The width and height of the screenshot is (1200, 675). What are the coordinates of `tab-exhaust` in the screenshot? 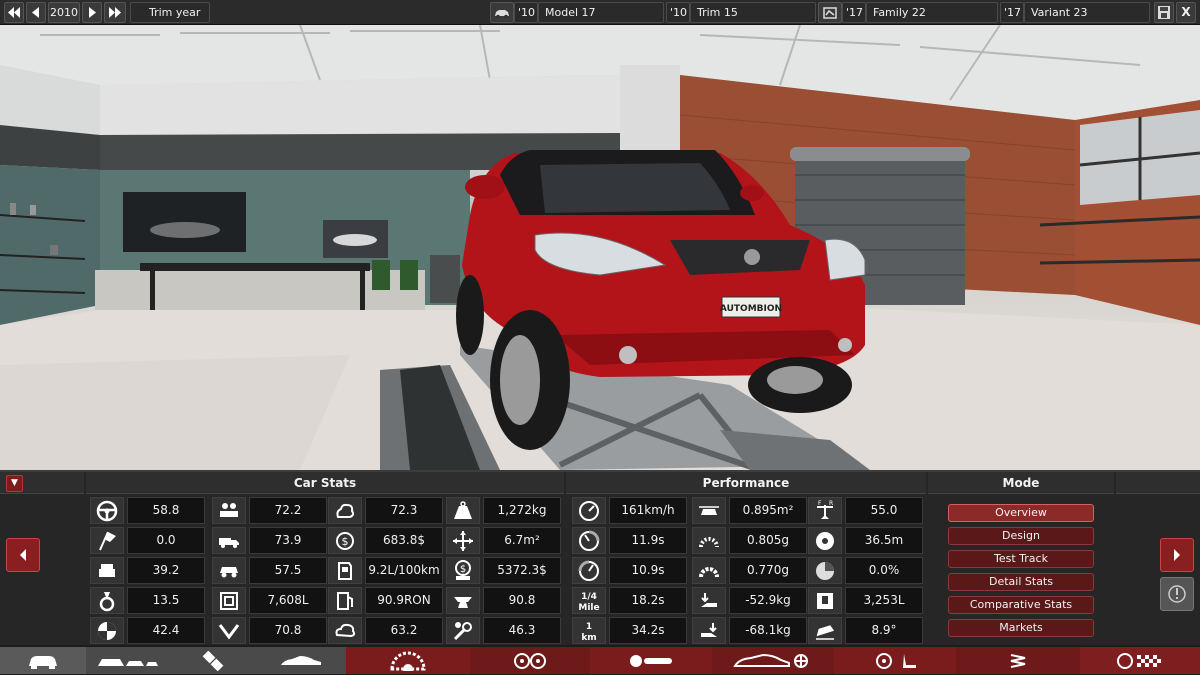 It's located at (651, 660).